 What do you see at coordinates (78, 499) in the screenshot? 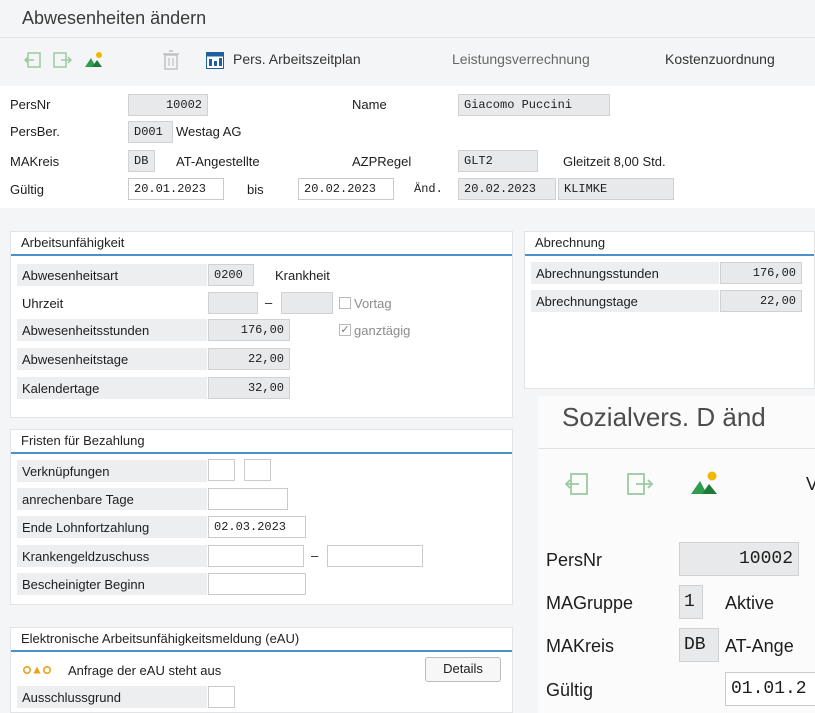
I see `anrechenbare-tage-label: anrechenbare Tage` at bounding box center [78, 499].